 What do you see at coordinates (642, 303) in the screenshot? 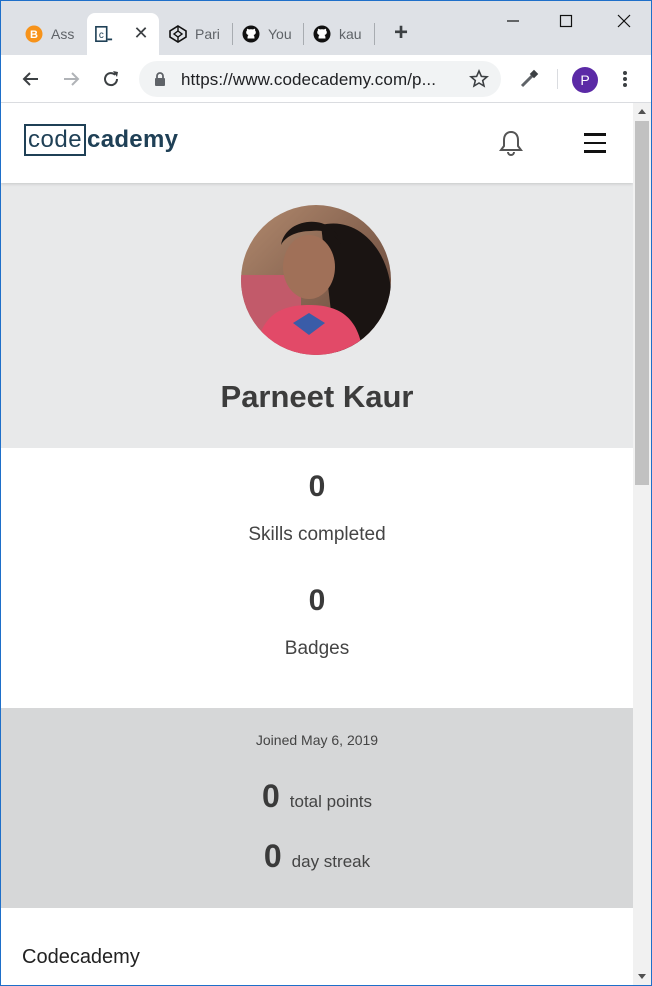
I see `scrollbar-thumb` at bounding box center [642, 303].